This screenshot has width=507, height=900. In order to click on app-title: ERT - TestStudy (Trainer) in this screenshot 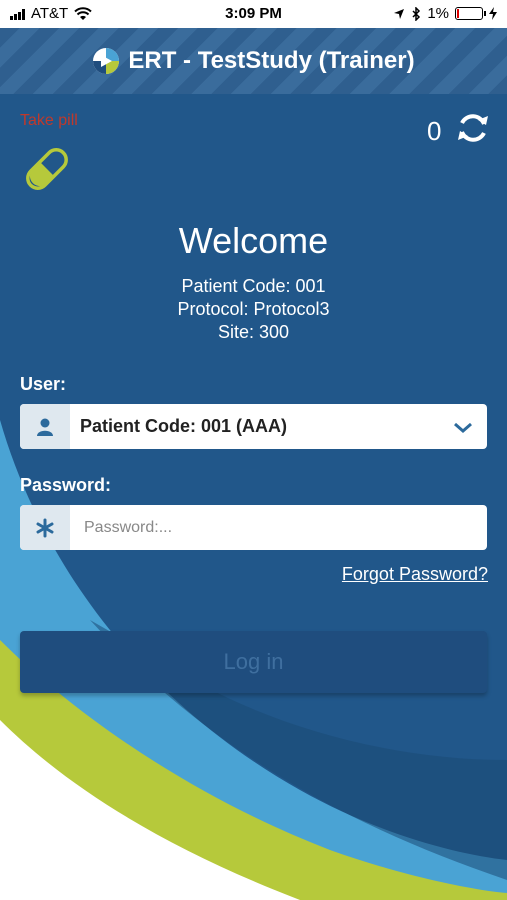, I will do `click(271, 60)`.